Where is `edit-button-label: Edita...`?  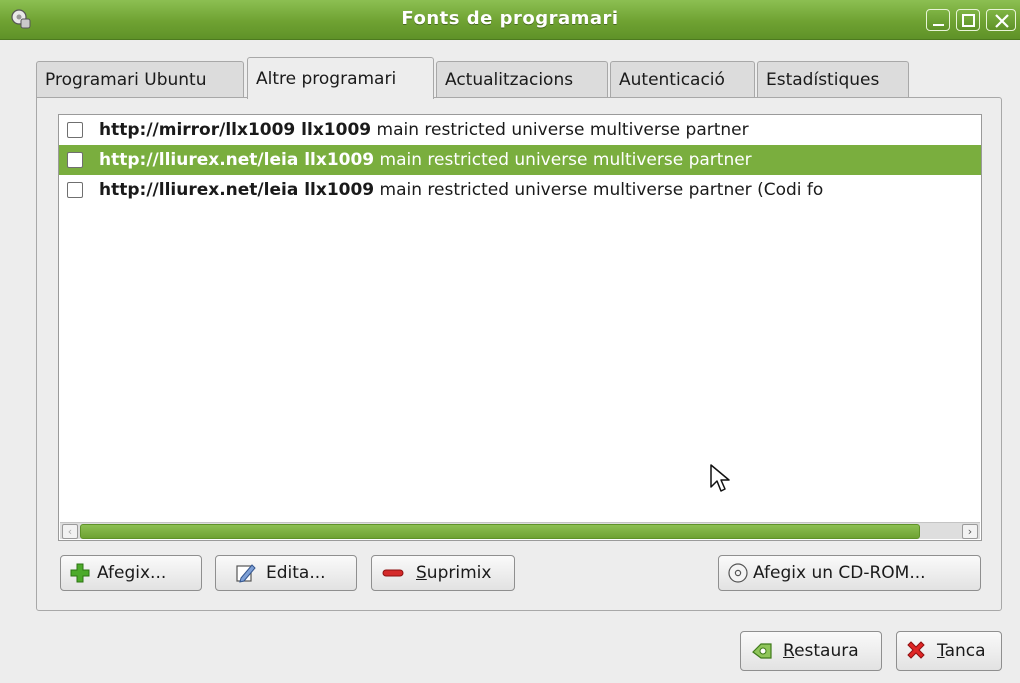
edit-button-label: Edita... is located at coordinates (296, 573).